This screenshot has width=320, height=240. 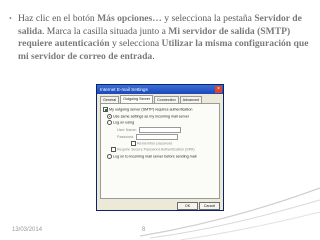 I want to click on user-name-input, so click(x=159, y=130).